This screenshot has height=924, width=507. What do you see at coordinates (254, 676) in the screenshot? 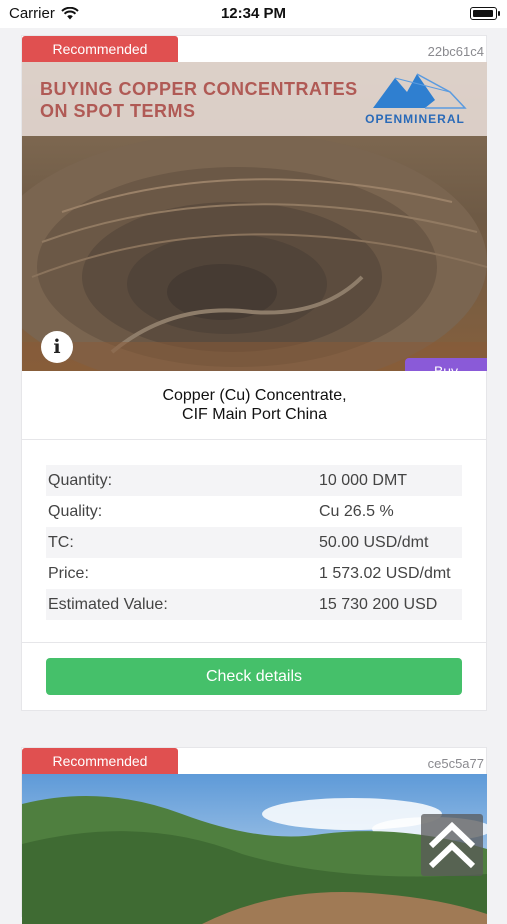
I see `check-details-button: Check details` at bounding box center [254, 676].